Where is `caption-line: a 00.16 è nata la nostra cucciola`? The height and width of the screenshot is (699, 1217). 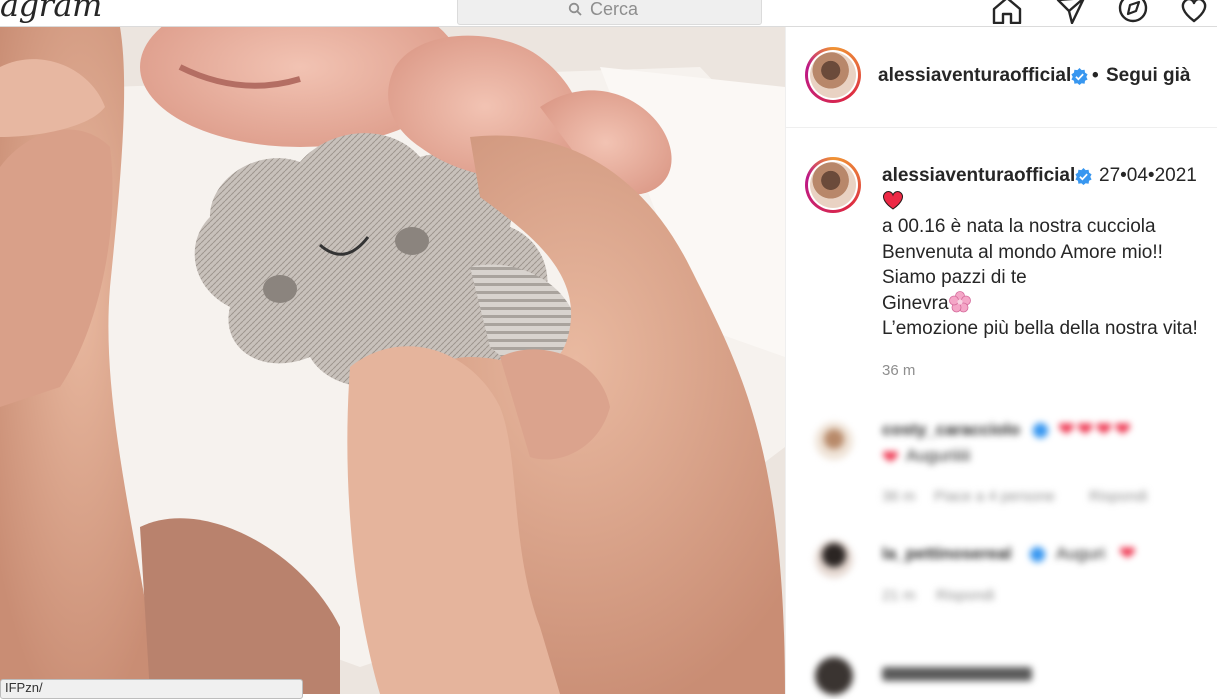 caption-line: a 00.16 è nata la nostra cucciola is located at coordinates (1019, 226).